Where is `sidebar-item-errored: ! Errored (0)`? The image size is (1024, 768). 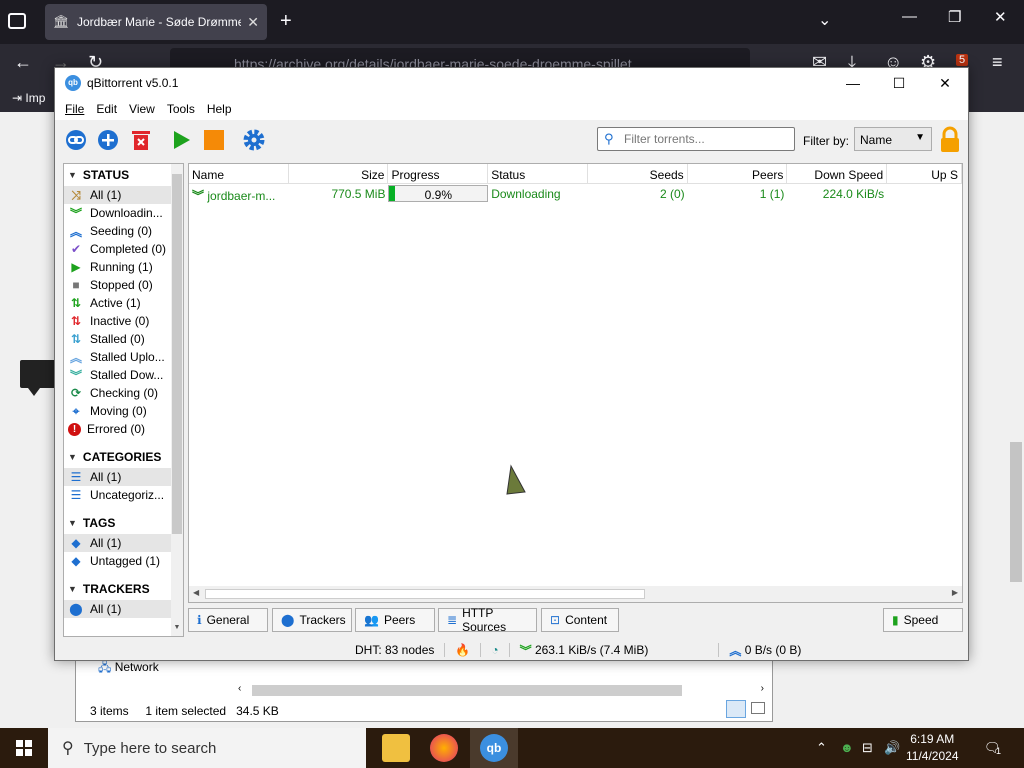
sidebar-item-errored: ! Errored (0) is located at coordinates (118, 429).